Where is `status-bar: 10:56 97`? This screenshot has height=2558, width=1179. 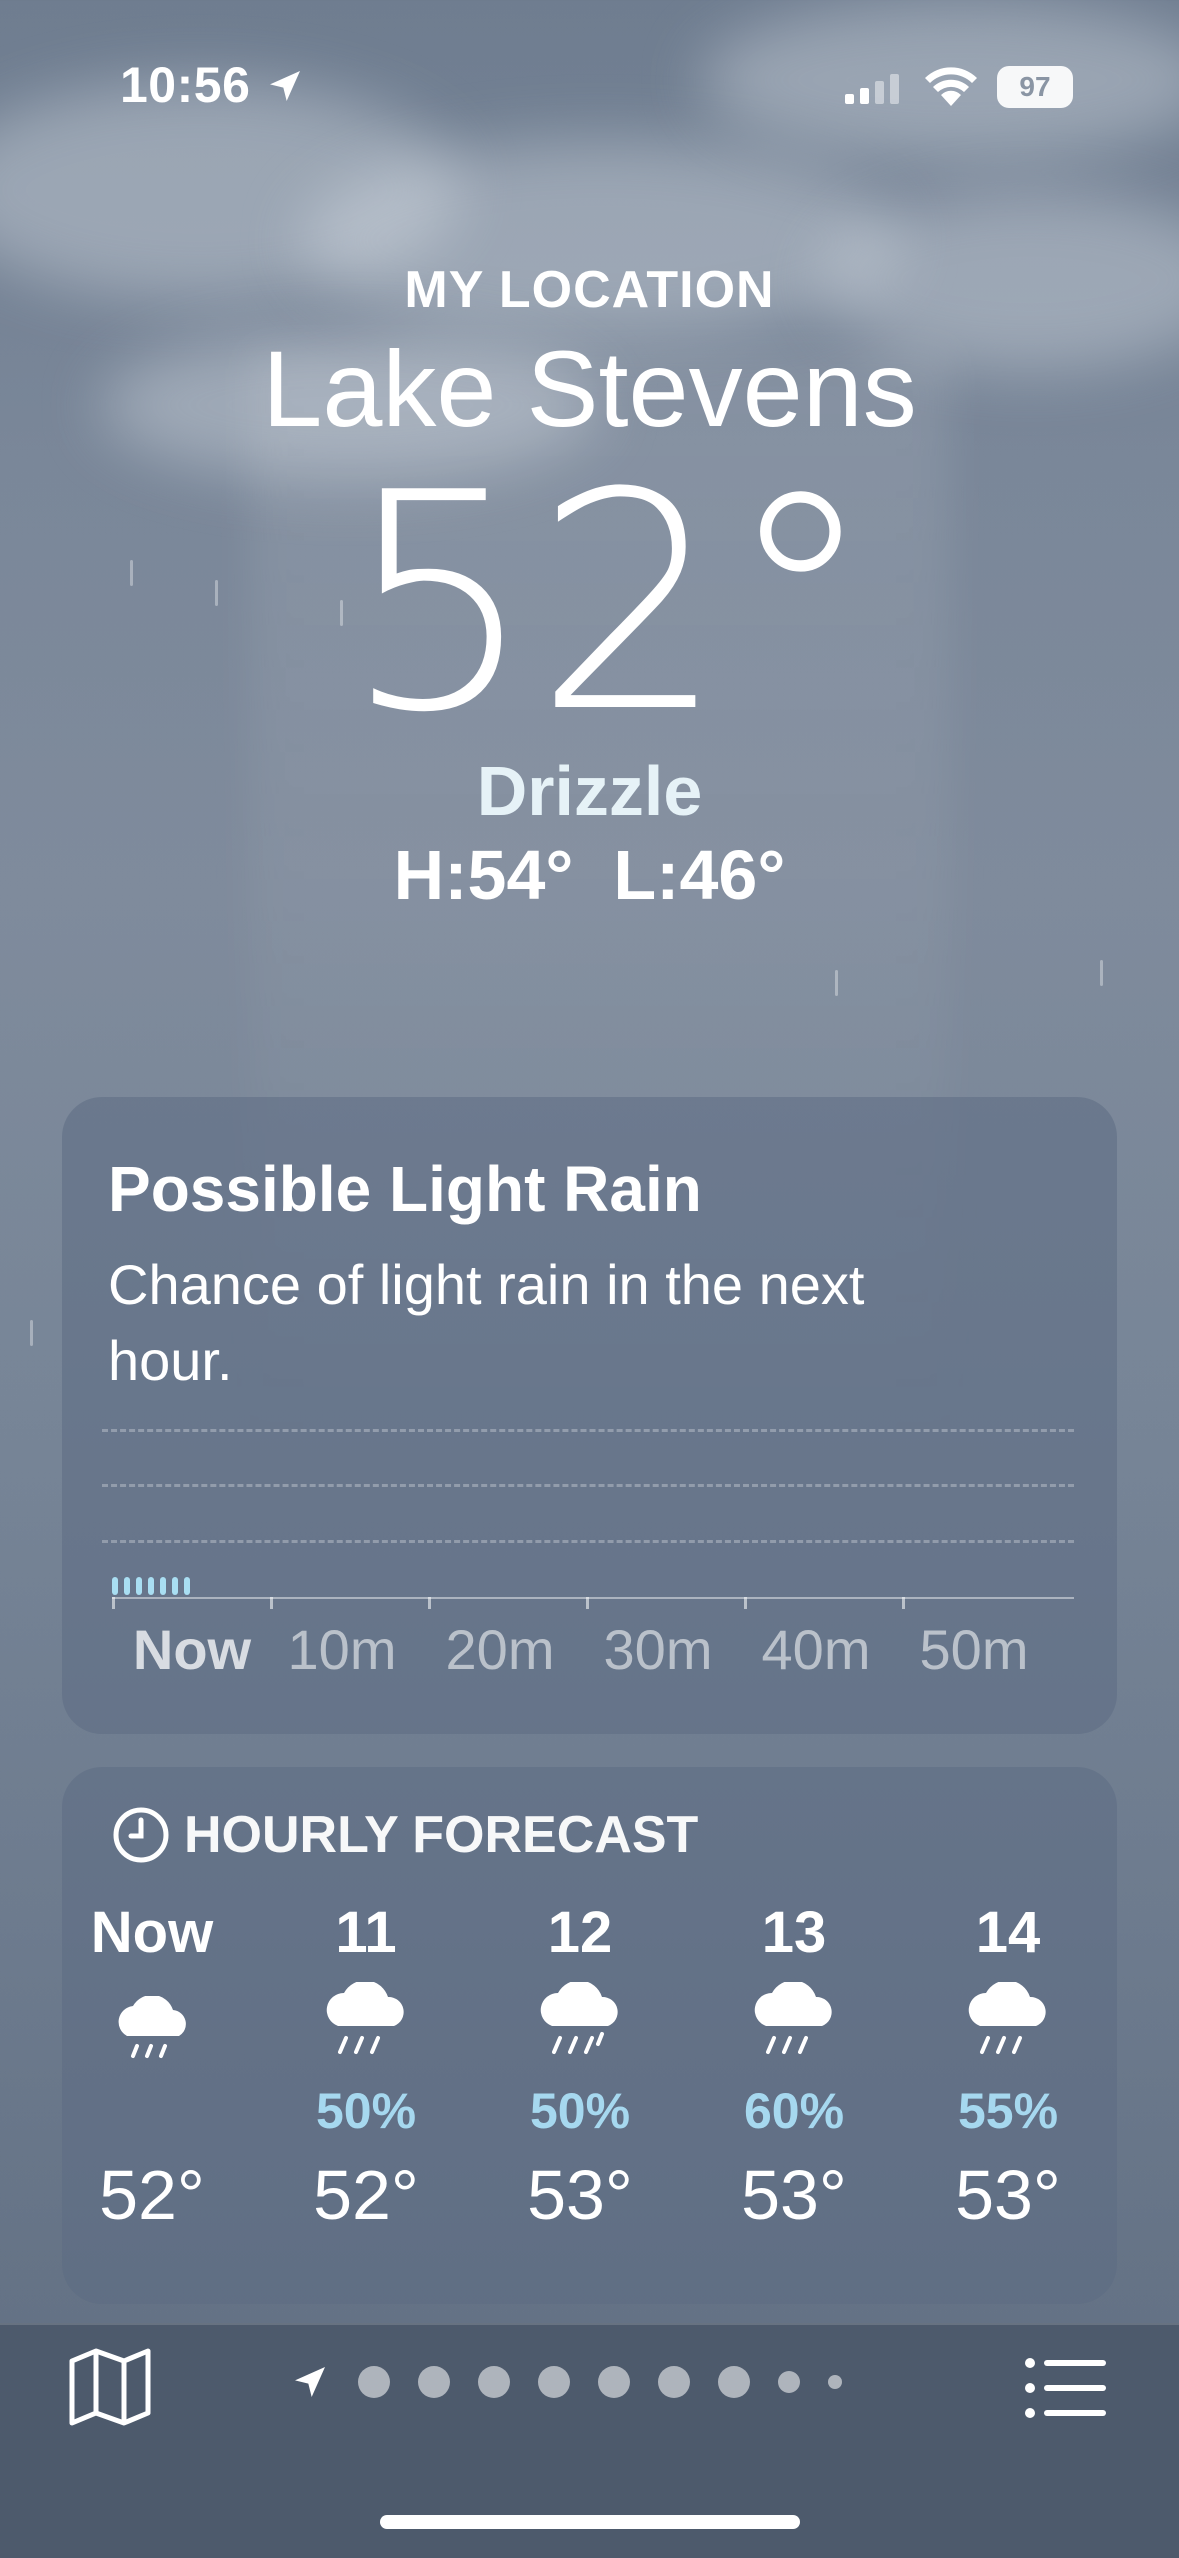 status-bar: 10:56 97 is located at coordinates (589, 85).